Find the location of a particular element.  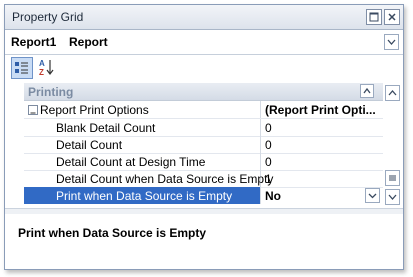

maximize-icon is located at coordinates (374, 17).